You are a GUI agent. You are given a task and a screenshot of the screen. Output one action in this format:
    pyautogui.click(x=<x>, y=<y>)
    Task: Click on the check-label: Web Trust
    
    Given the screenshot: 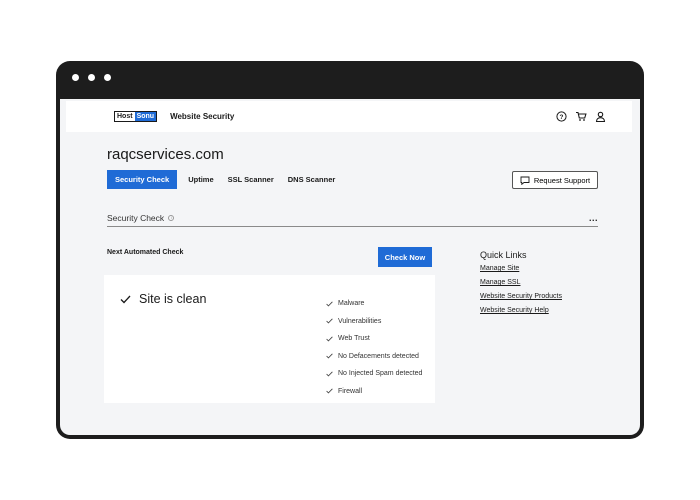 What is the action you would take?
    pyautogui.click(x=354, y=339)
    